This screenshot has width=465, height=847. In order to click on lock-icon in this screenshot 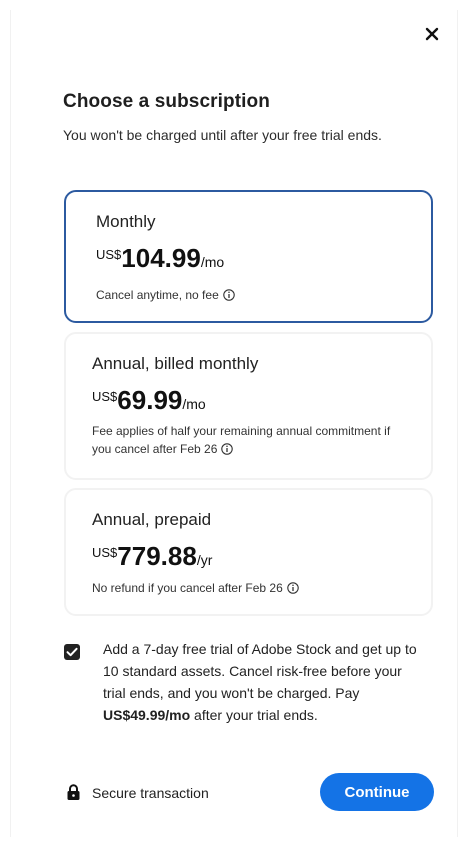, I will do `click(73, 792)`.